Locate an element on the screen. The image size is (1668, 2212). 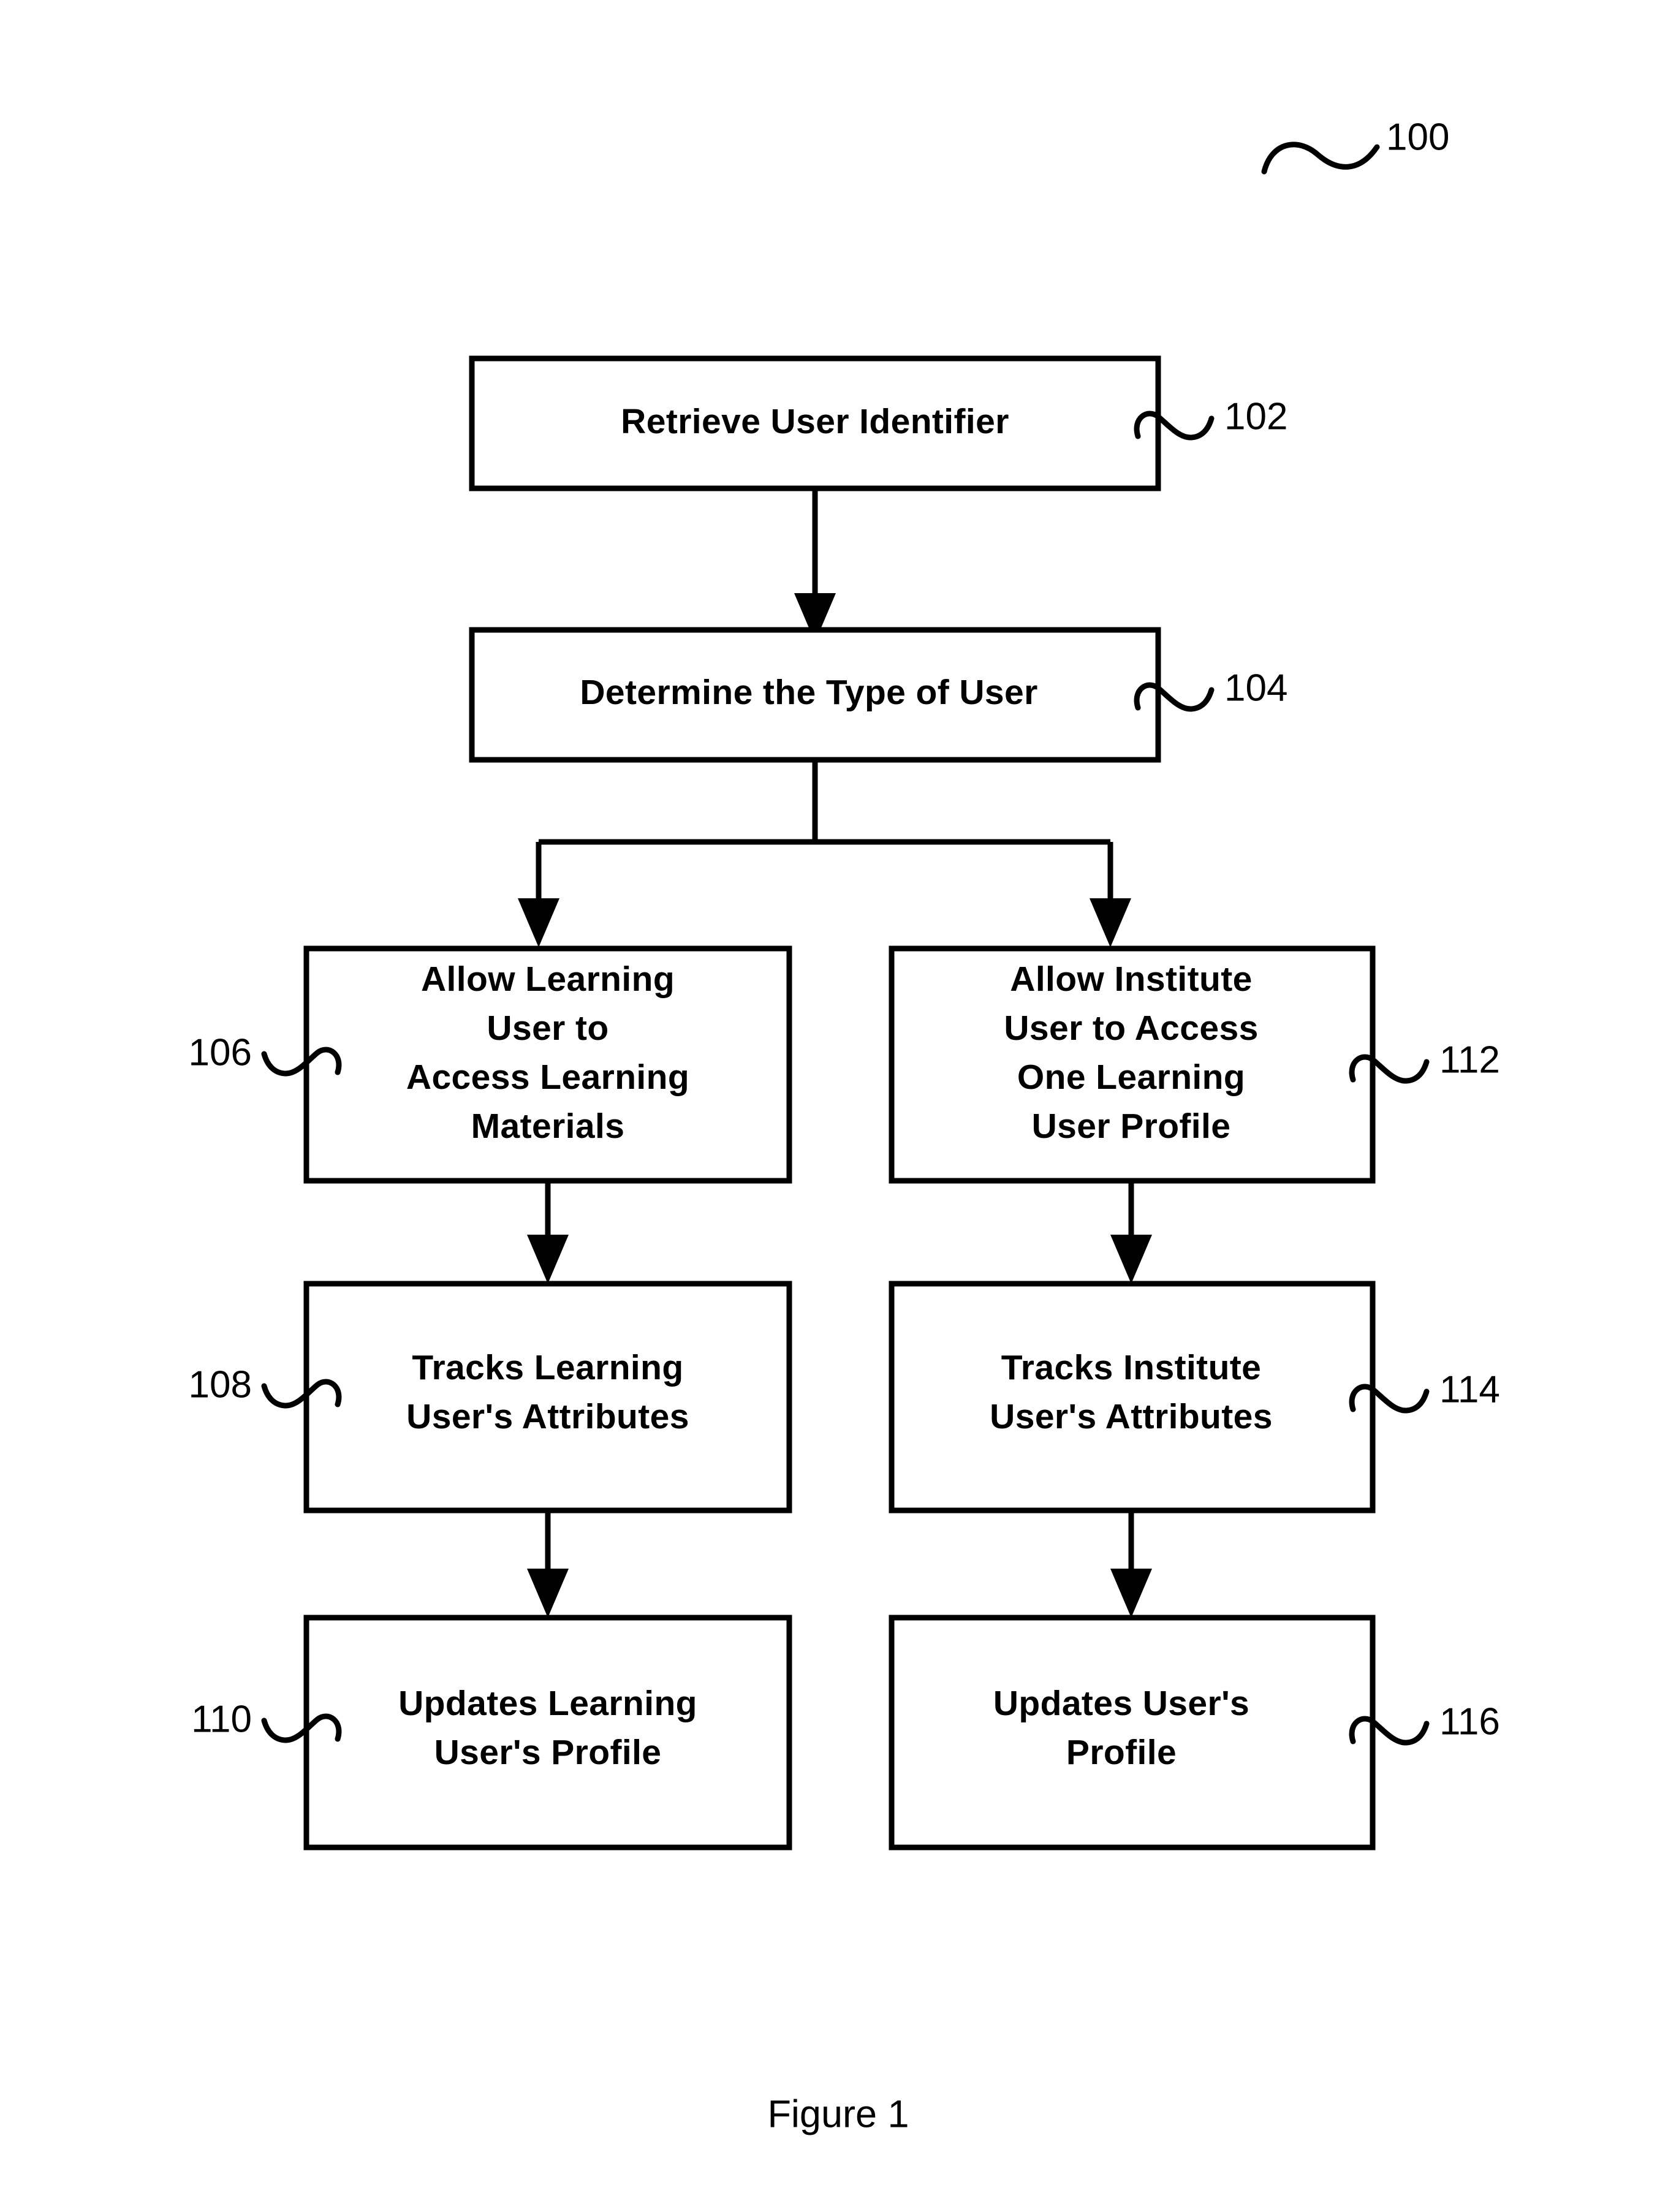
node-retrieve-user-identifier: Retrieve User Identifier 102 is located at coordinates (878, 423).